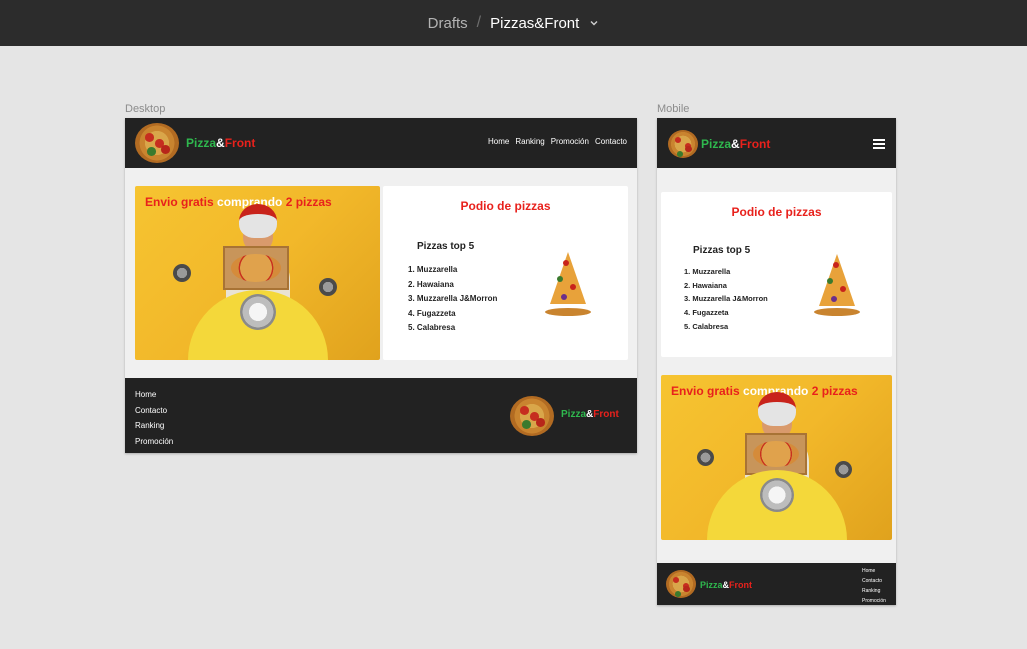 The height and width of the screenshot is (649, 1027). What do you see at coordinates (257, 221) in the screenshot?
I see `helmet-icon` at bounding box center [257, 221].